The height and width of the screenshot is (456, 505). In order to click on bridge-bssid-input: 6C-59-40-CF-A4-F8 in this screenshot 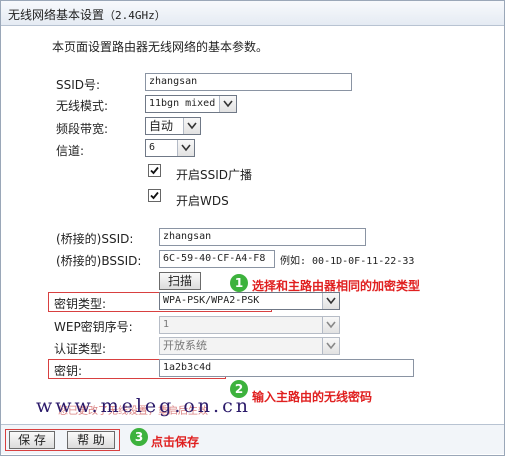, I will do `click(217, 259)`.